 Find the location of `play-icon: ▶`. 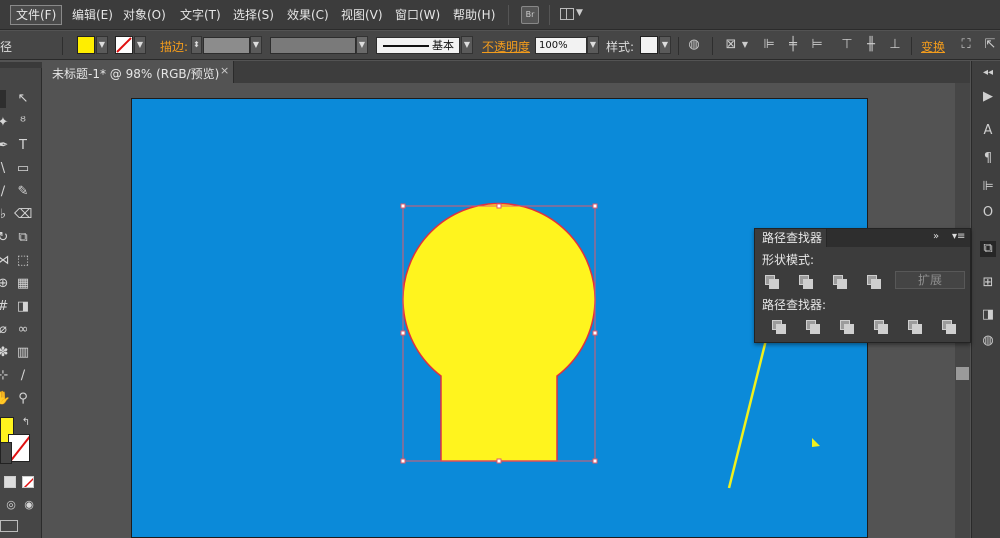

play-icon: ▶ is located at coordinates (988, 97).